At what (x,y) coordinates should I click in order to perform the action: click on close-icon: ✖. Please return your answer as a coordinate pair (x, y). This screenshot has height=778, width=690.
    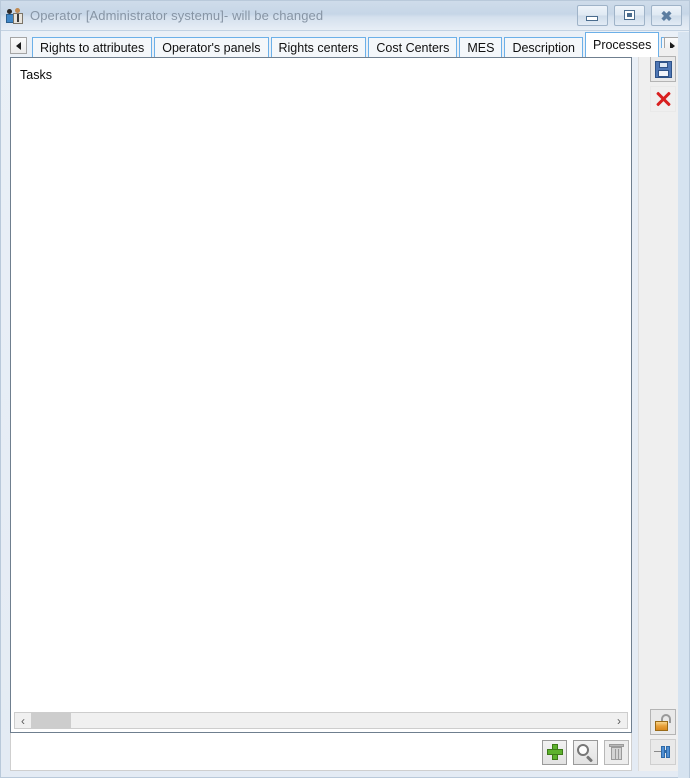
    Looking at the image, I should click on (666, 15).